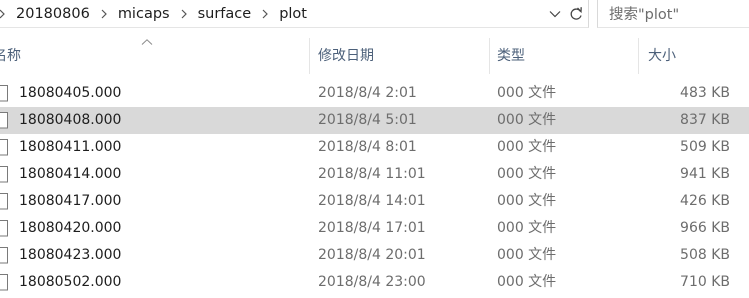  I want to click on column-header-type: 类型, so click(564, 56).